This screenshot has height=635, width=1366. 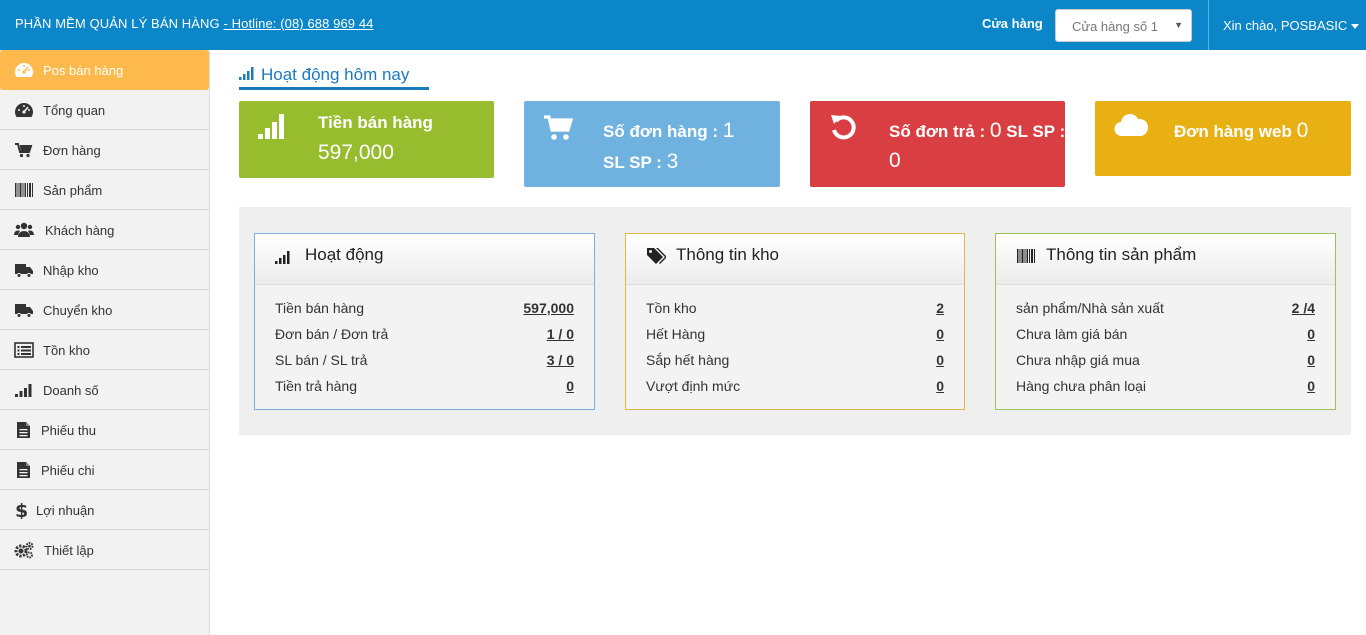 I want to click on tile-web-value: 0, so click(x=1302, y=130).